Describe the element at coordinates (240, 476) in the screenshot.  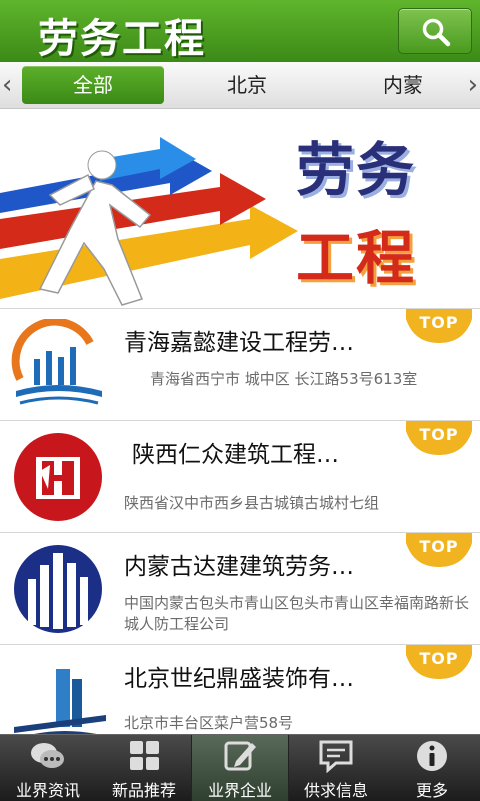
I see `list-item: 陕西仁众建筑工程… 陕西省汉中市西乡县古城镇古城村七组 TOP` at that location.